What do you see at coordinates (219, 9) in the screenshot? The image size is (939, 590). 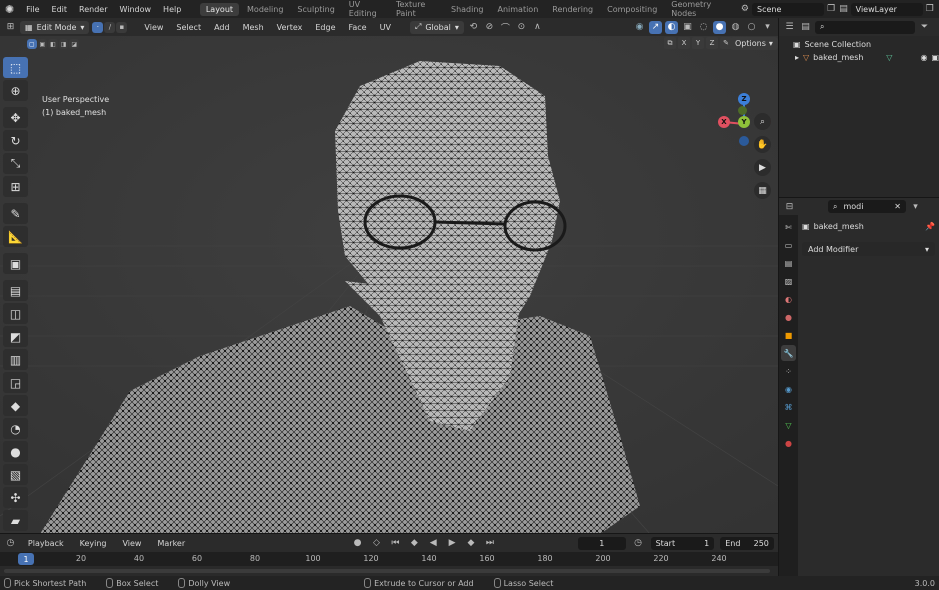 I see `tab-layout: Layout` at bounding box center [219, 9].